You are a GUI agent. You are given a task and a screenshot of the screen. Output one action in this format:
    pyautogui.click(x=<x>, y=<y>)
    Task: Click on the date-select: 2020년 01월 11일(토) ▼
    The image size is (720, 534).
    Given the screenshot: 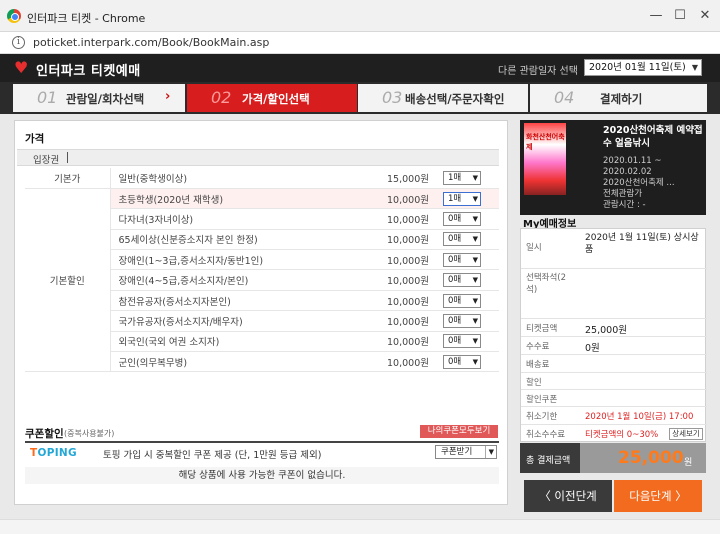 What is the action you would take?
    pyautogui.click(x=643, y=67)
    